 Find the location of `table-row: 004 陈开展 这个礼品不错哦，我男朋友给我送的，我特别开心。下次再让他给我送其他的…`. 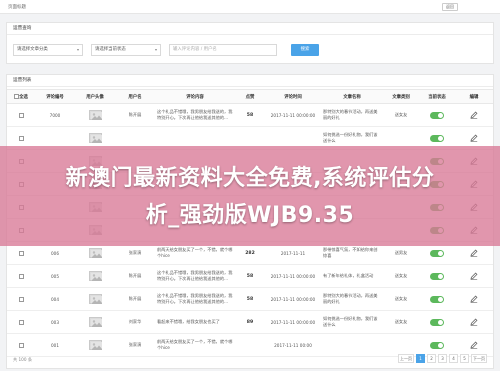

table-row: 004 陈开展 这个礼品不错哦，我男朋友给我送的，我特别开心。下次再让他给我送其他的… is located at coordinates (250, 299).